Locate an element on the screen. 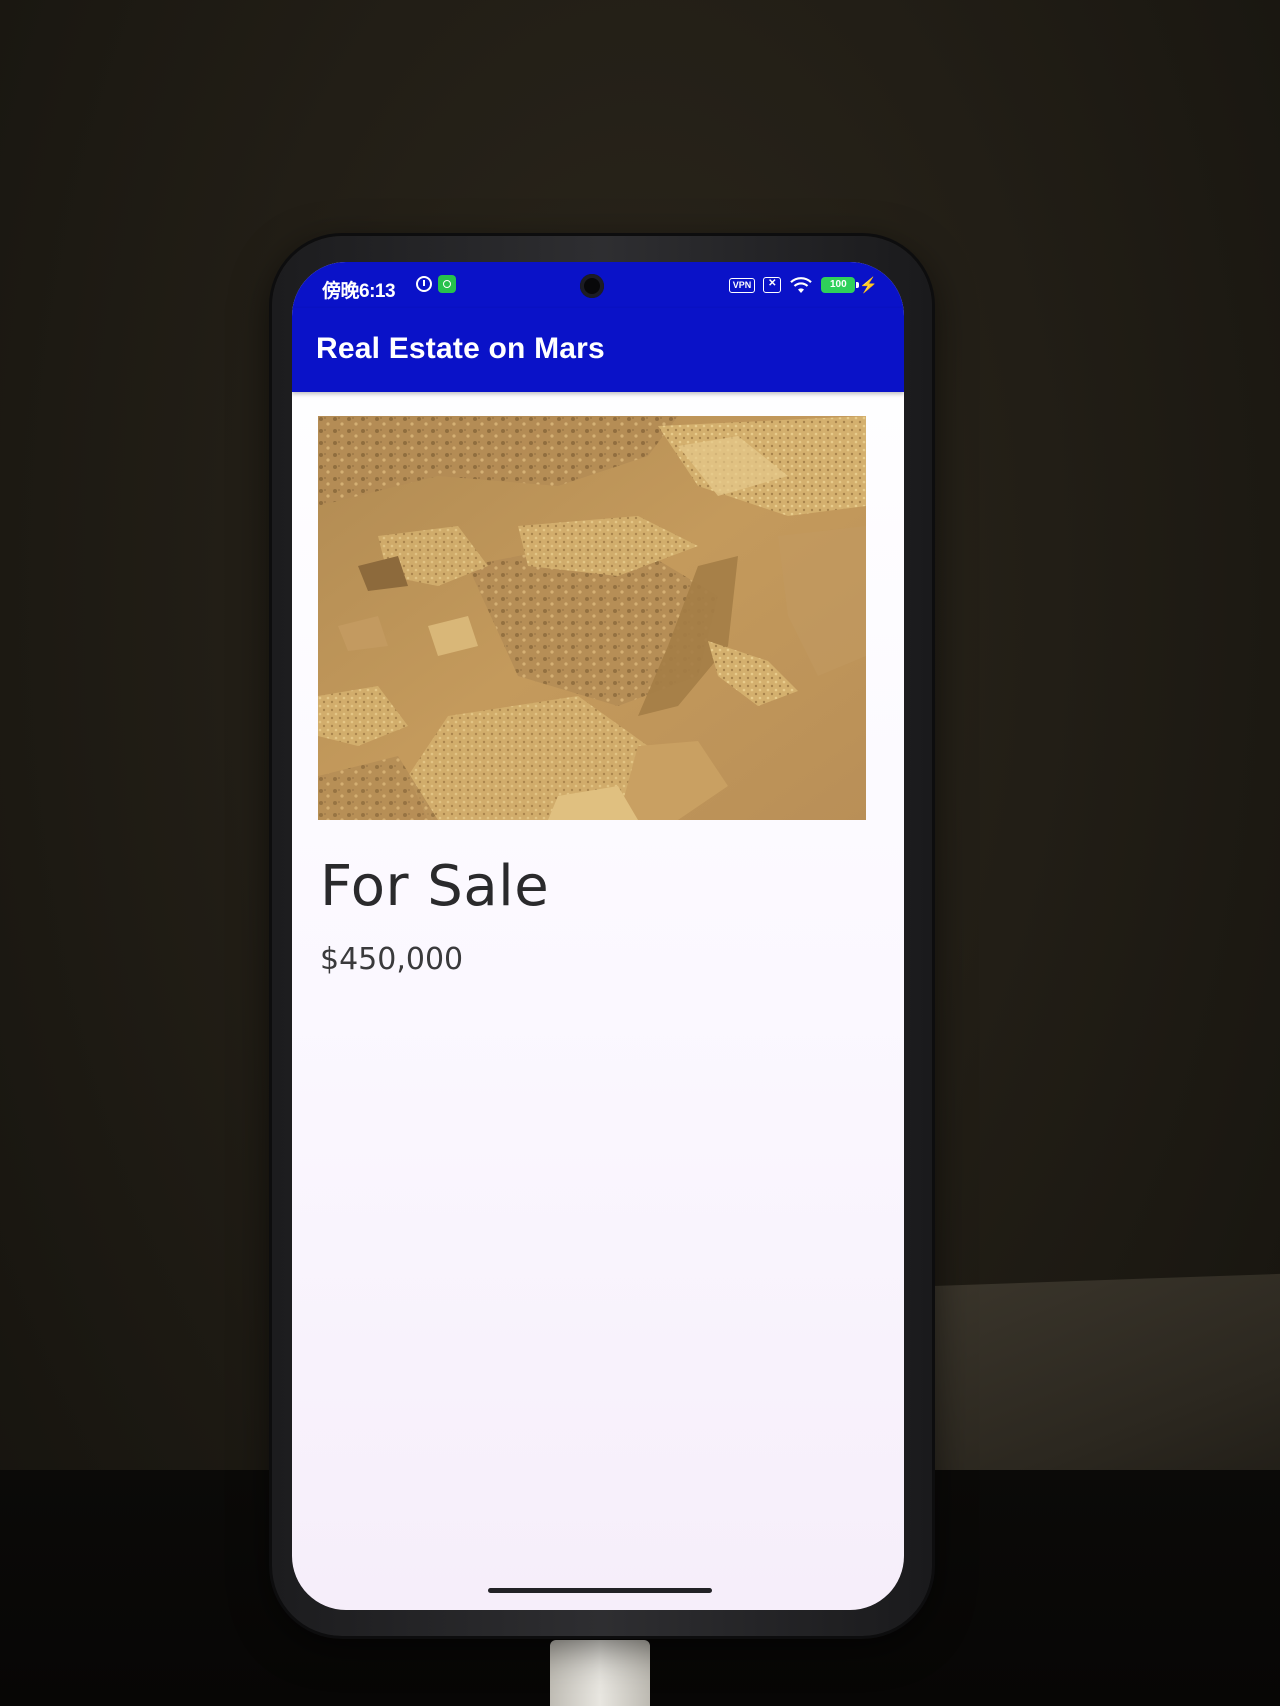  front-camera is located at coordinates (592, 286).